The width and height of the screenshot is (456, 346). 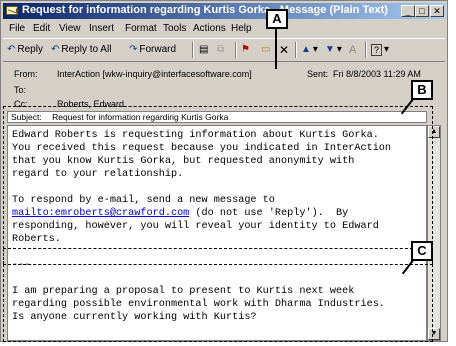 What do you see at coordinates (209, 28) in the screenshot?
I see `menu-actions: Actions` at bounding box center [209, 28].